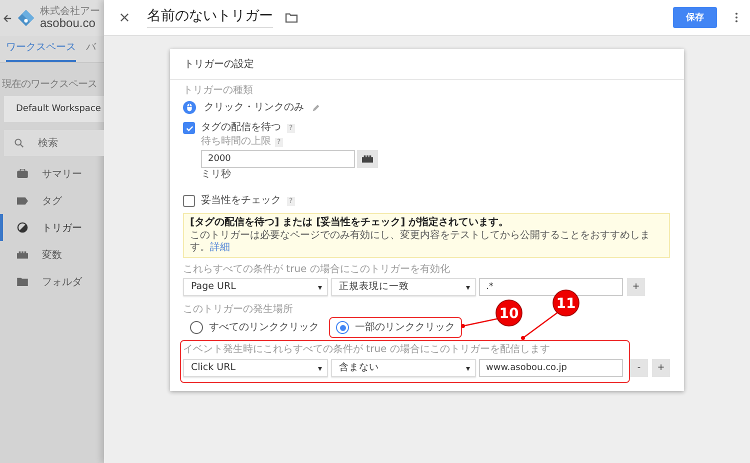 The width and height of the screenshot is (750, 463). What do you see at coordinates (54, 109) in the screenshot?
I see `workspace-selector: Default Workspace` at bounding box center [54, 109].